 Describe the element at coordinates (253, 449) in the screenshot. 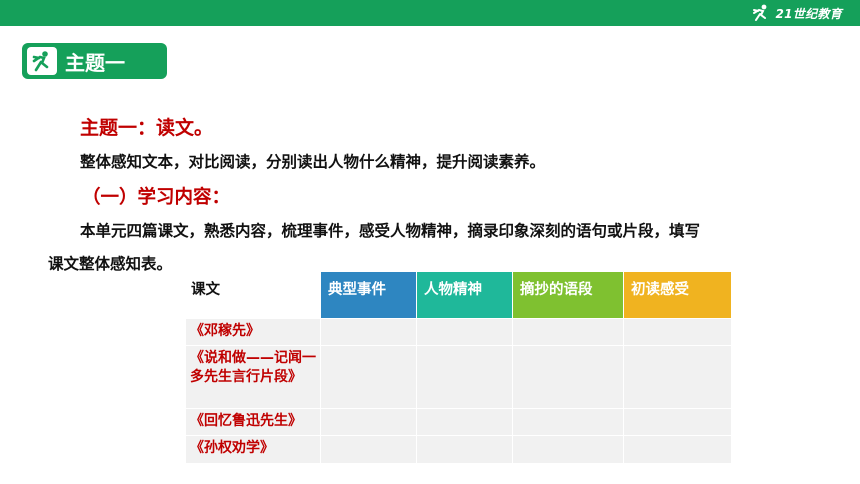

I see `table-row-title: 《孙权劝学》` at that location.